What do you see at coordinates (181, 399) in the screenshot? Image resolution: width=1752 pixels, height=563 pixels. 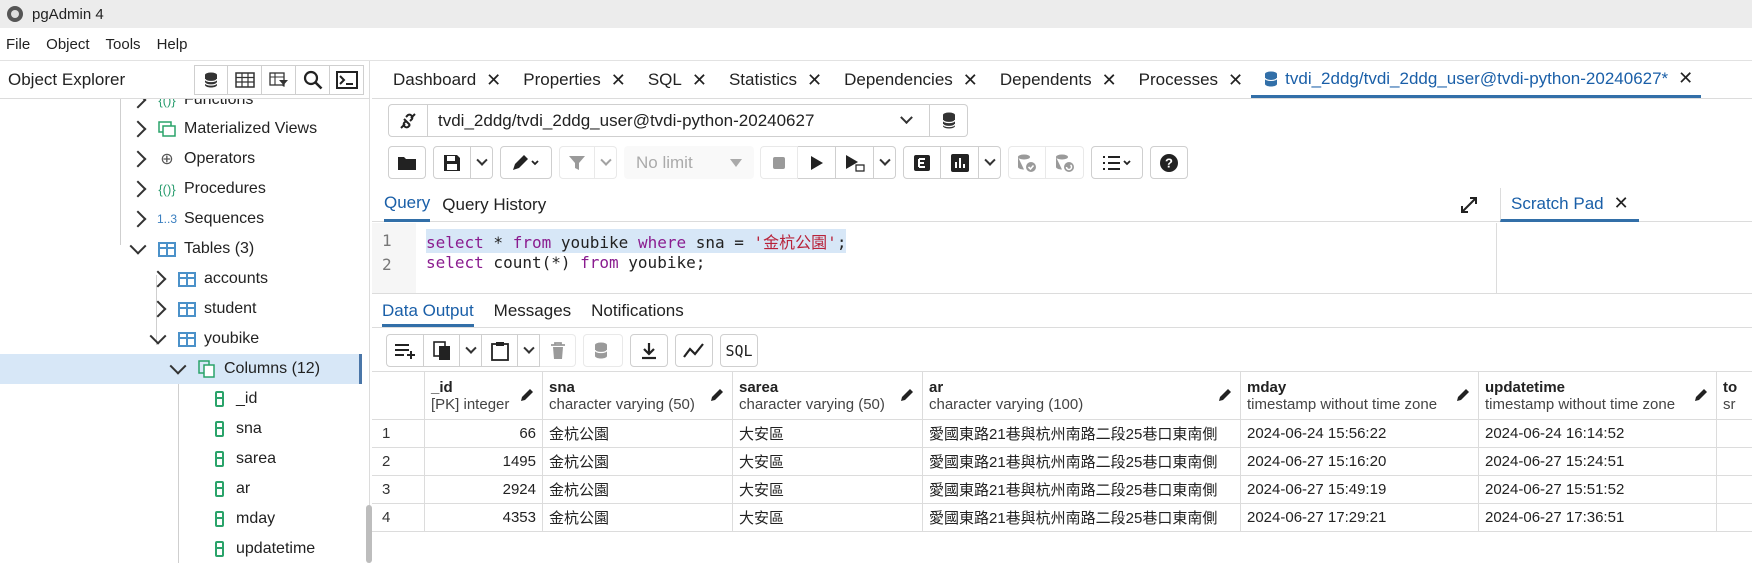 I see `tree-item-column-id: _id` at bounding box center [181, 399].